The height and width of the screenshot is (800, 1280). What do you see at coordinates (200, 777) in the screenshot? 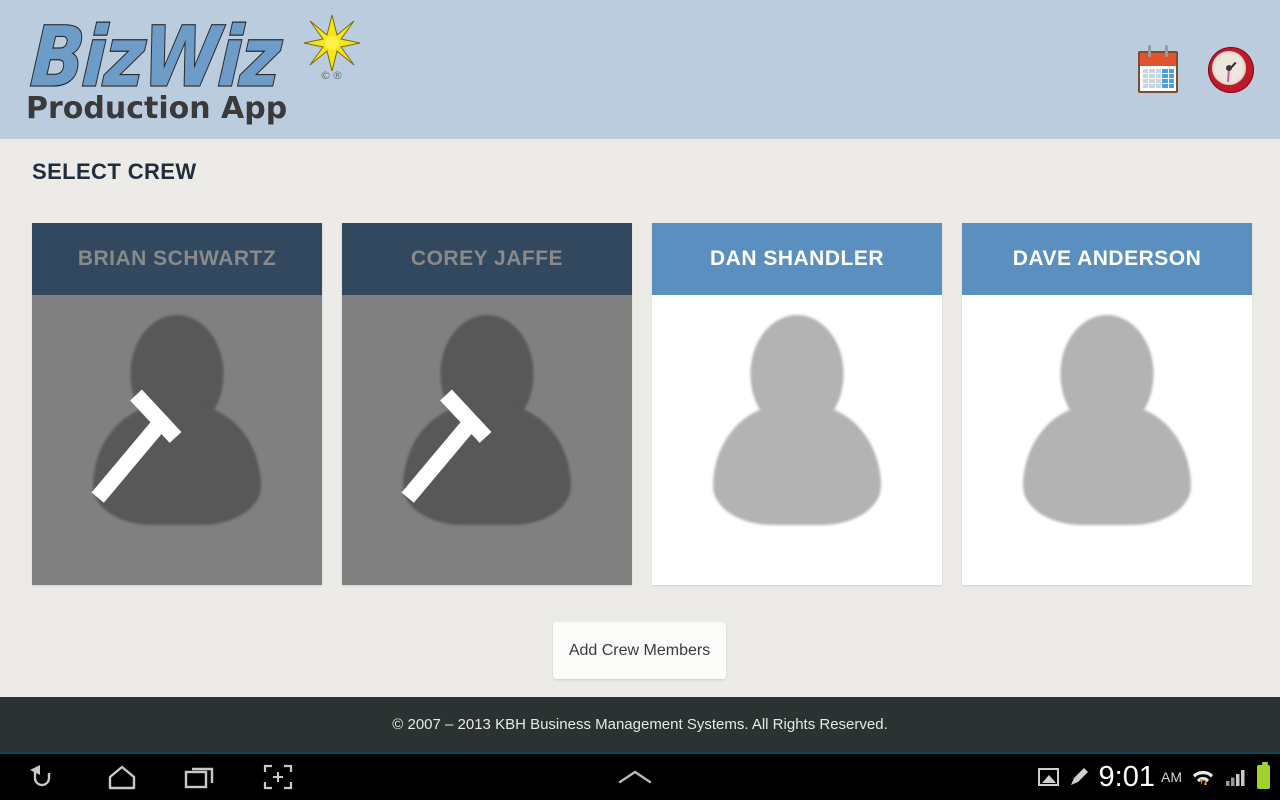
I see `recents-icon` at bounding box center [200, 777].